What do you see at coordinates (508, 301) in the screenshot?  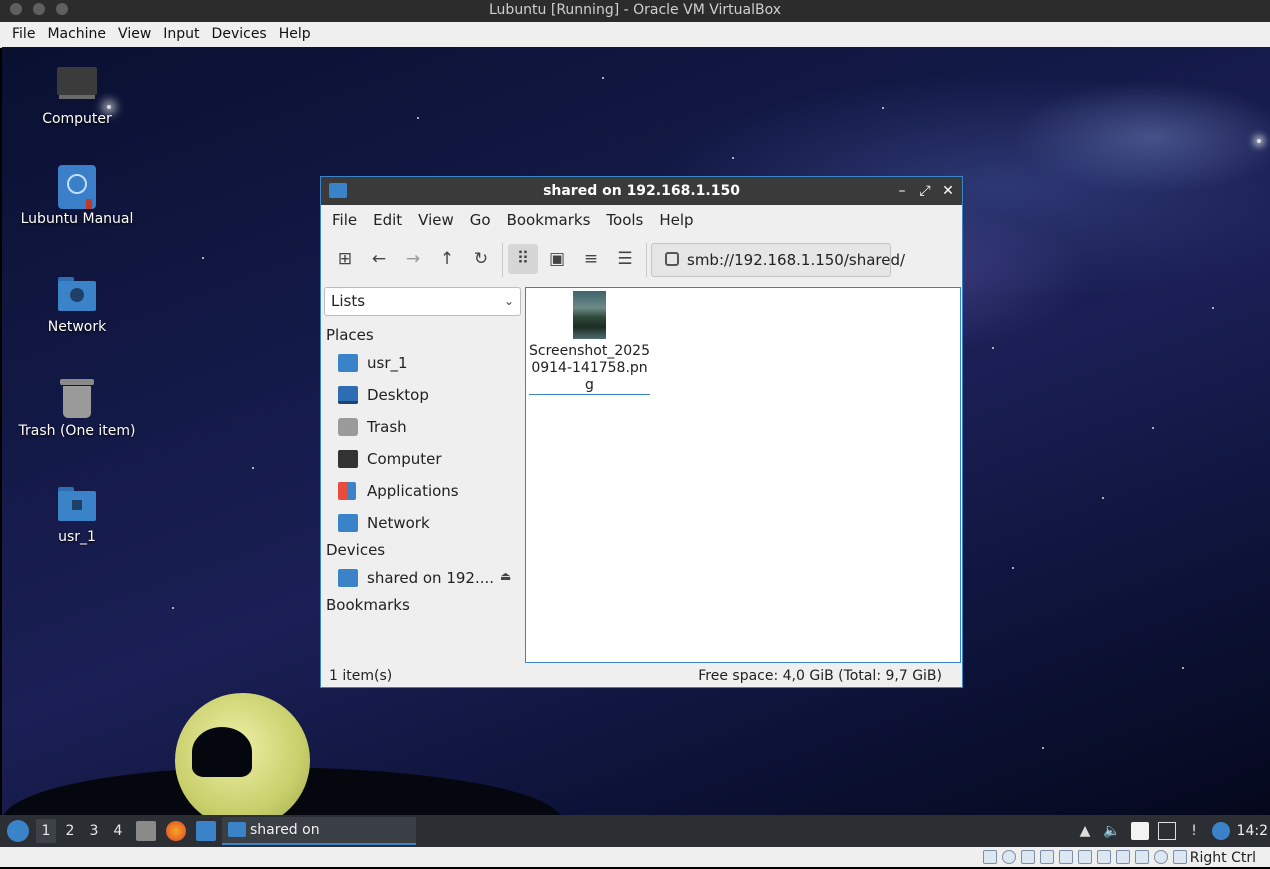 I see `chevron-down-icon: ⌄` at bounding box center [508, 301].